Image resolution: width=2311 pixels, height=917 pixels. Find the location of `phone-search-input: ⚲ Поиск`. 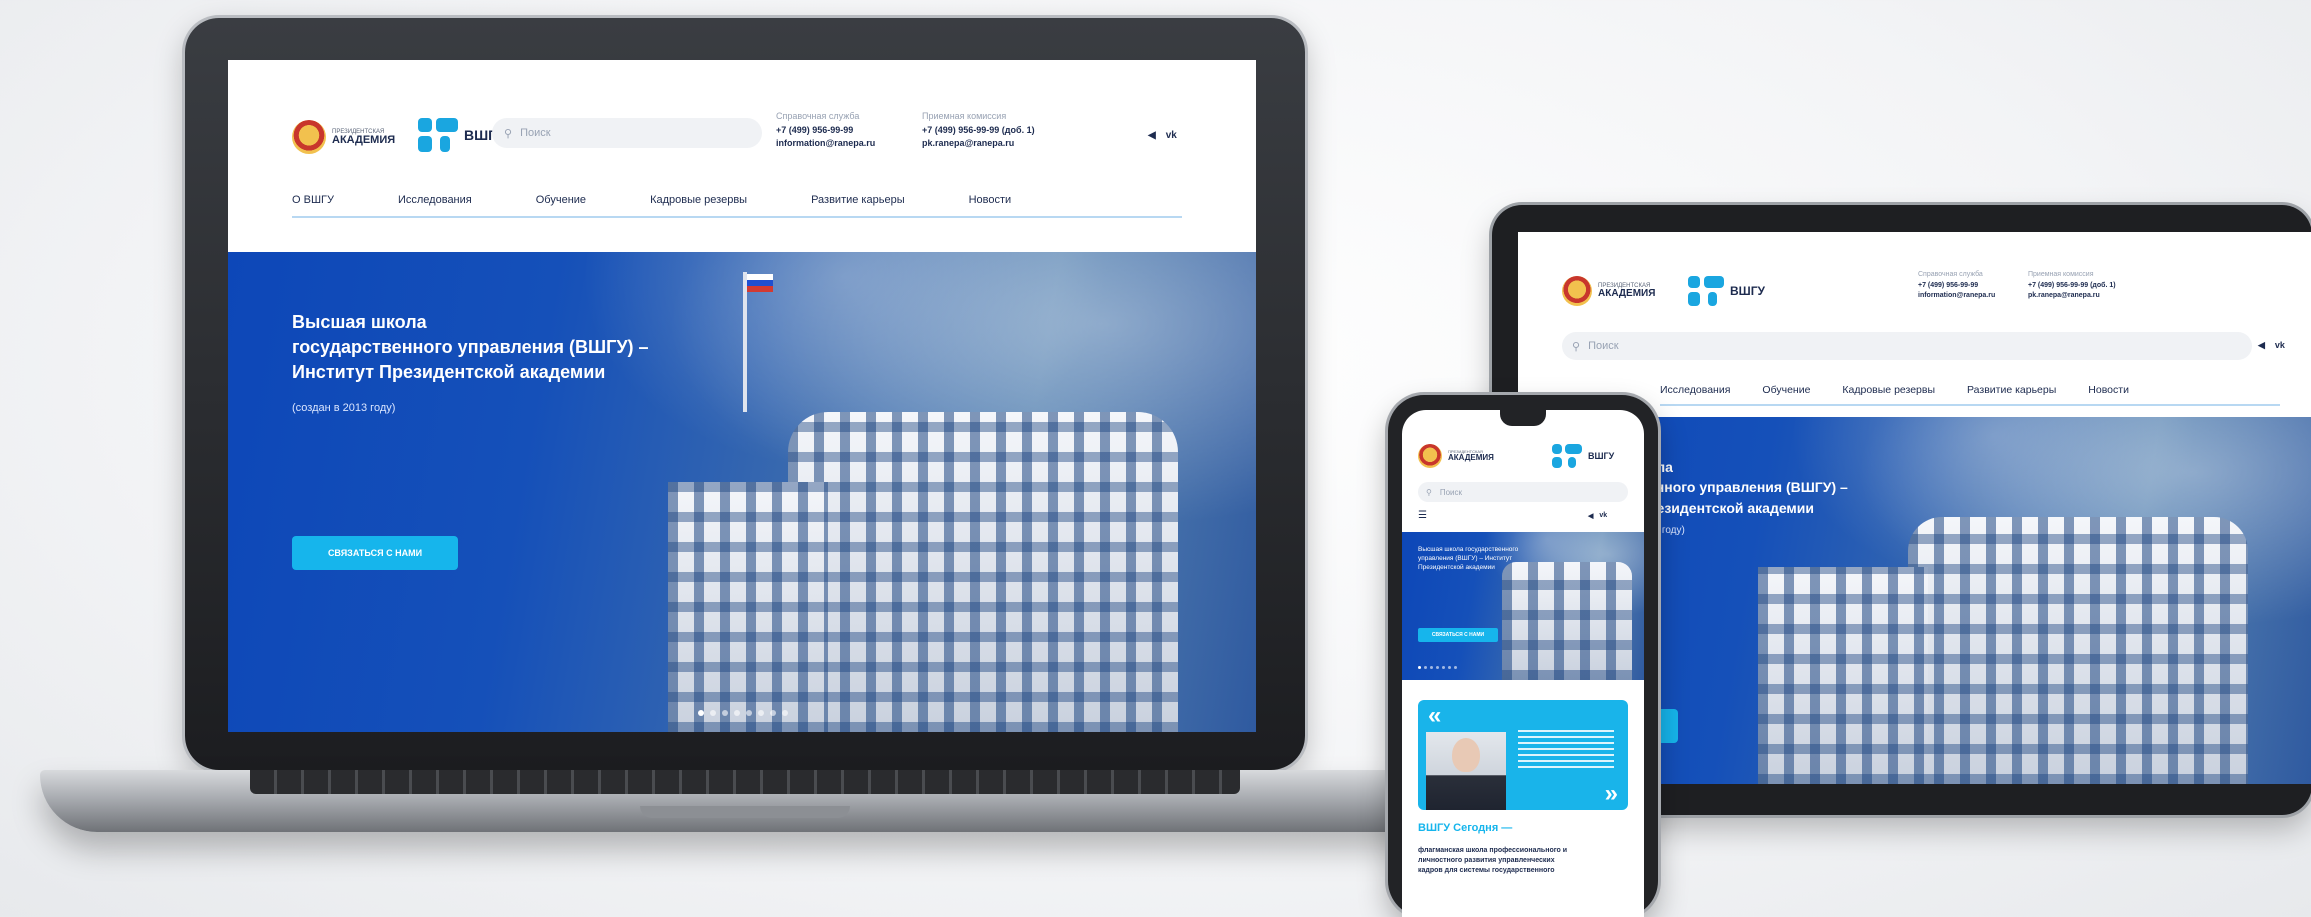

phone-search-input: ⚲ Поиск is located at coordinates (1523, 492).